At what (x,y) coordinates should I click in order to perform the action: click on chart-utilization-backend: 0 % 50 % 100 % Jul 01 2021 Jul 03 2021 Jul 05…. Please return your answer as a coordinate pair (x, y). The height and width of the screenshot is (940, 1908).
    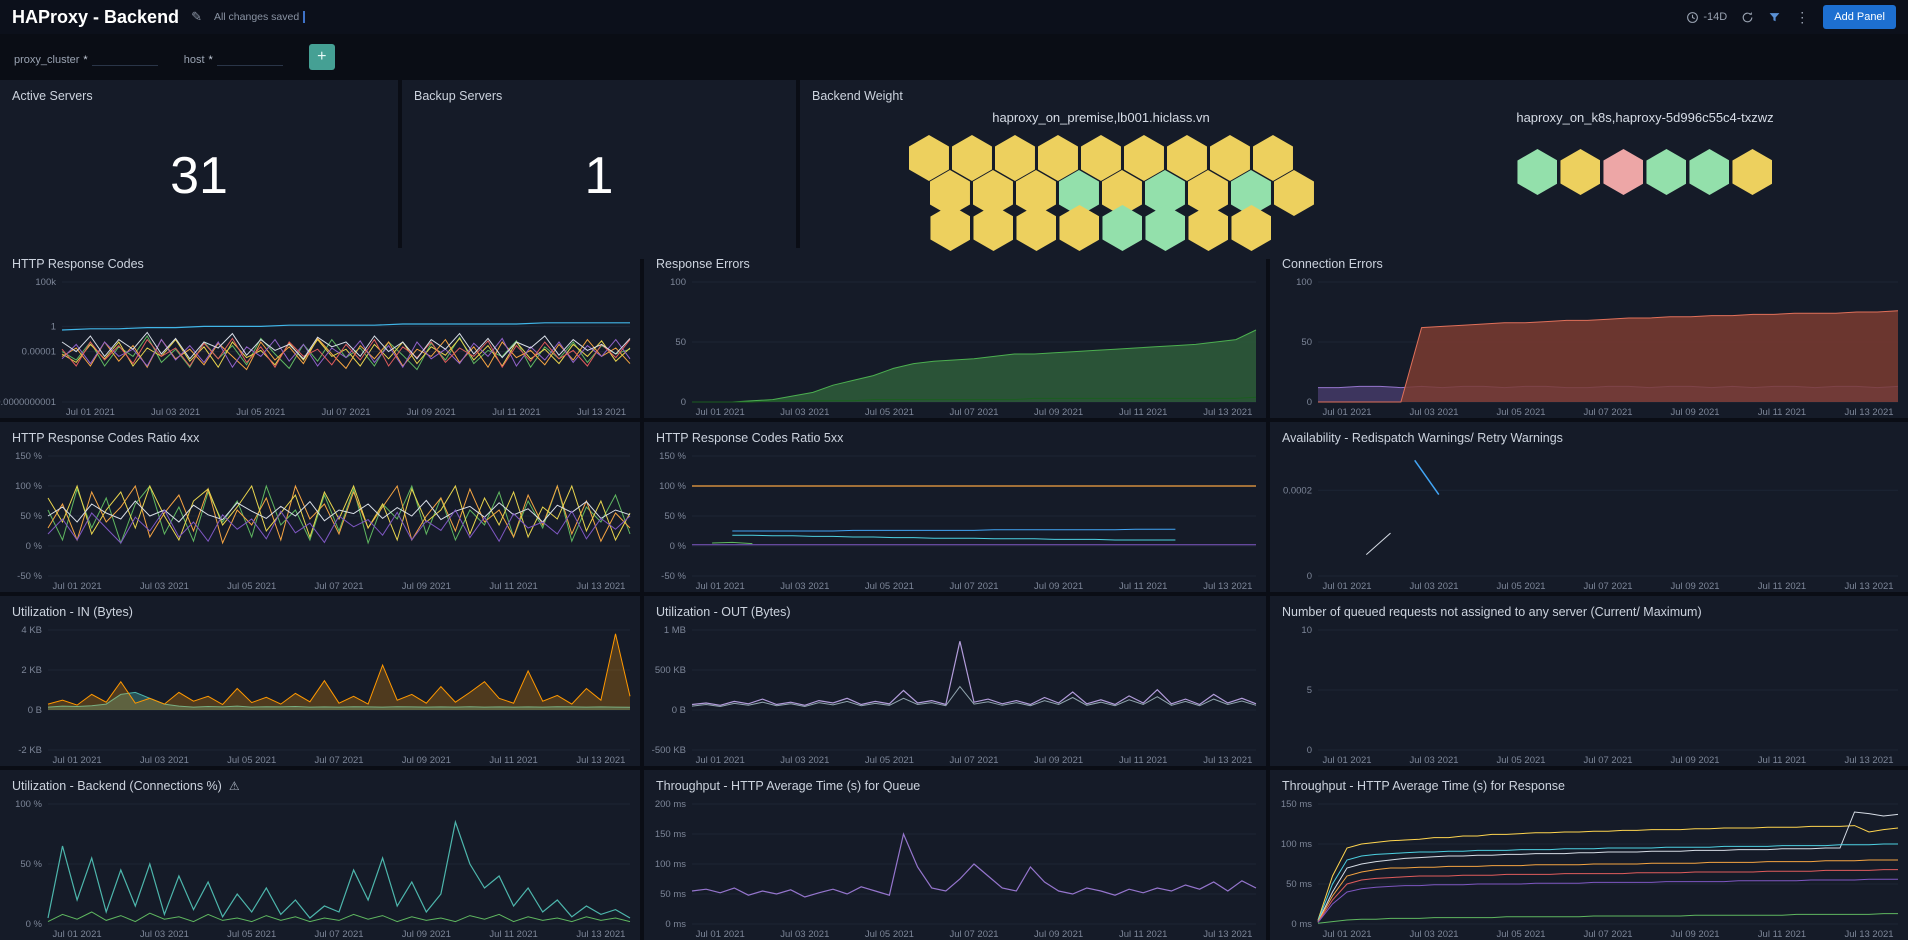
    Looking at the image, I should click on (320, 868).